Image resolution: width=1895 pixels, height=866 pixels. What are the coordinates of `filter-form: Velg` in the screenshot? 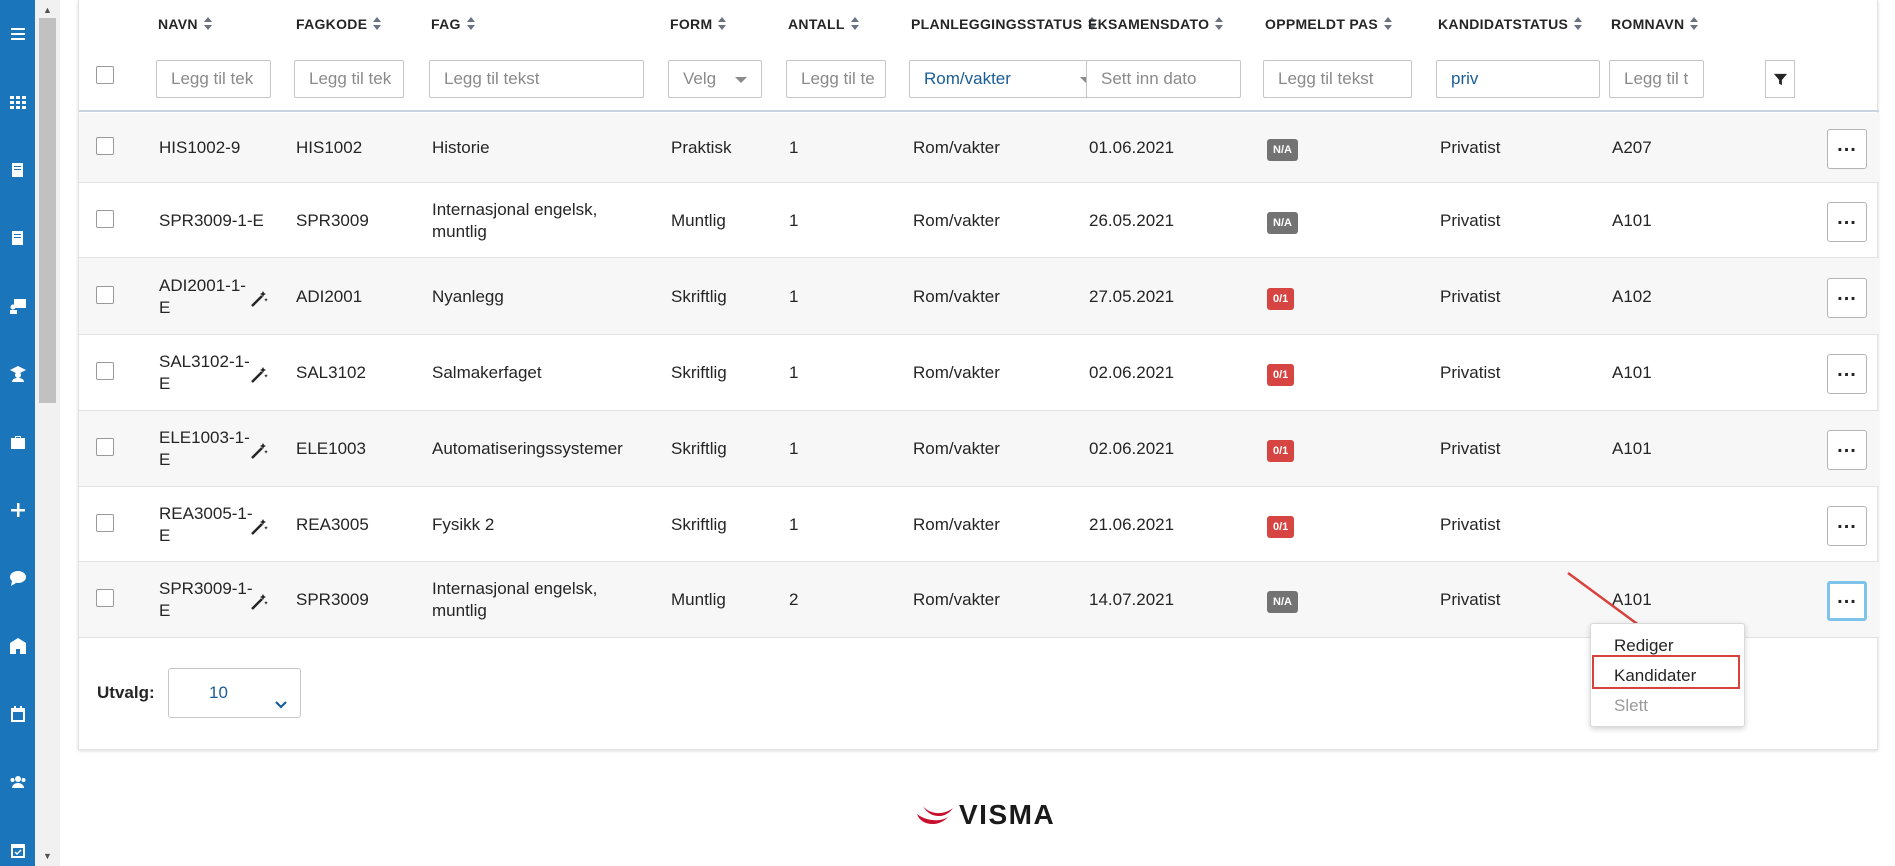 It's located at (715, 79).